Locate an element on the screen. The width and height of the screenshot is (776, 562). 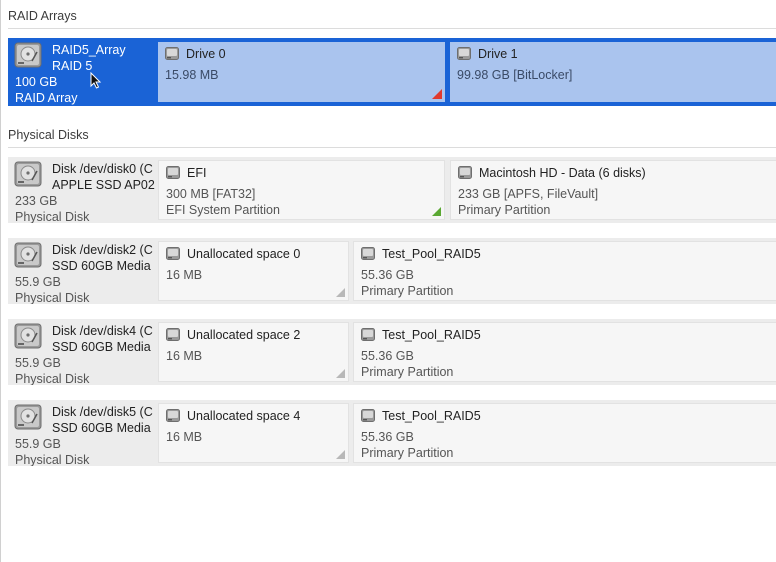
drive-size: 15.98 MB is located at coordinates (192, 75).